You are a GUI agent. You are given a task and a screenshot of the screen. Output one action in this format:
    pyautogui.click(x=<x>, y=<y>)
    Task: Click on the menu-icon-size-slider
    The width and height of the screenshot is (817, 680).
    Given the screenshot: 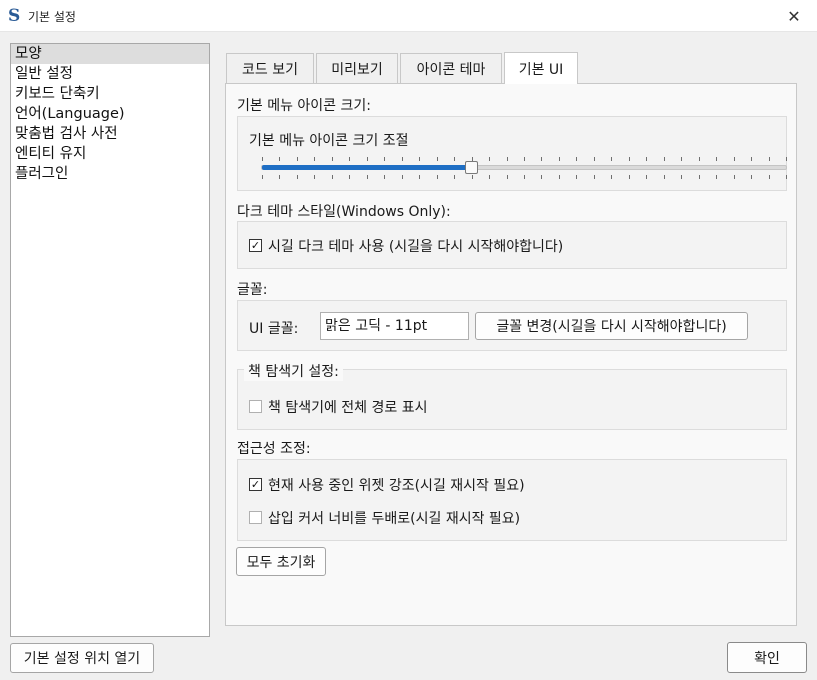 What is the action you would take?
    pyautogui.click(x=524, y=167)
    